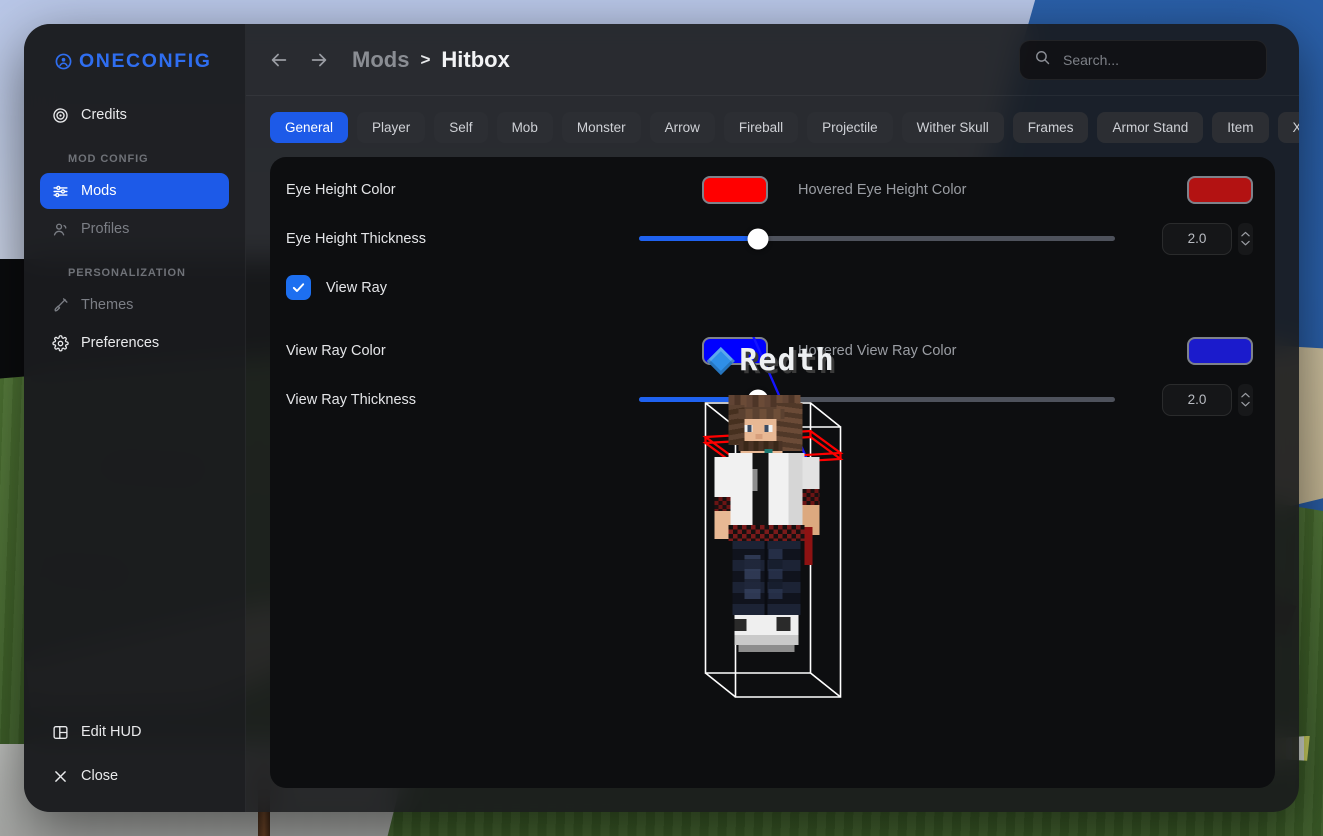 The width and height of the screenshot is (1323, 836). I want to click on eye-height-thickness-slider, so click(877, 238).